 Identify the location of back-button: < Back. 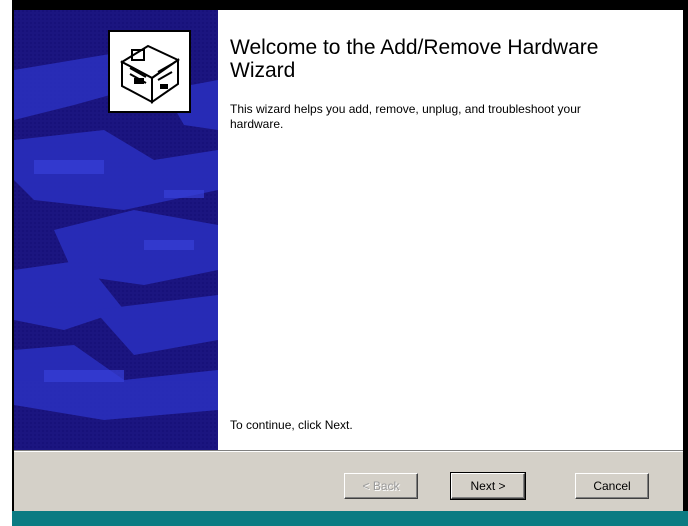
(381, 486).